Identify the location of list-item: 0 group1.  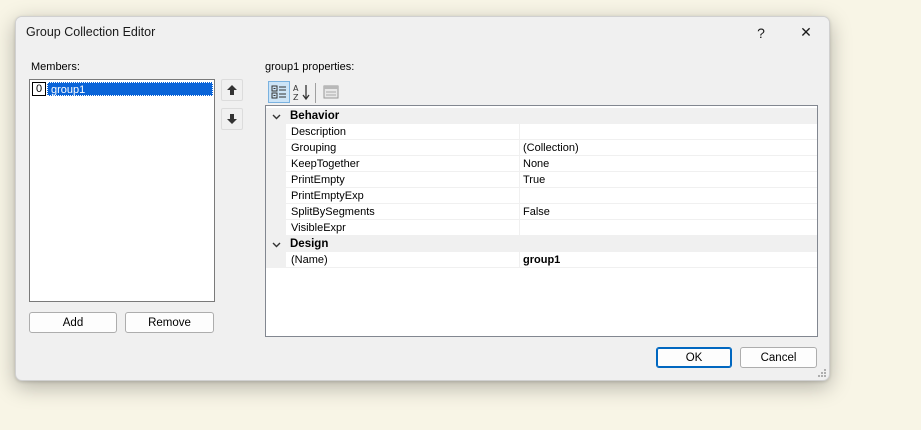
(122, 89).